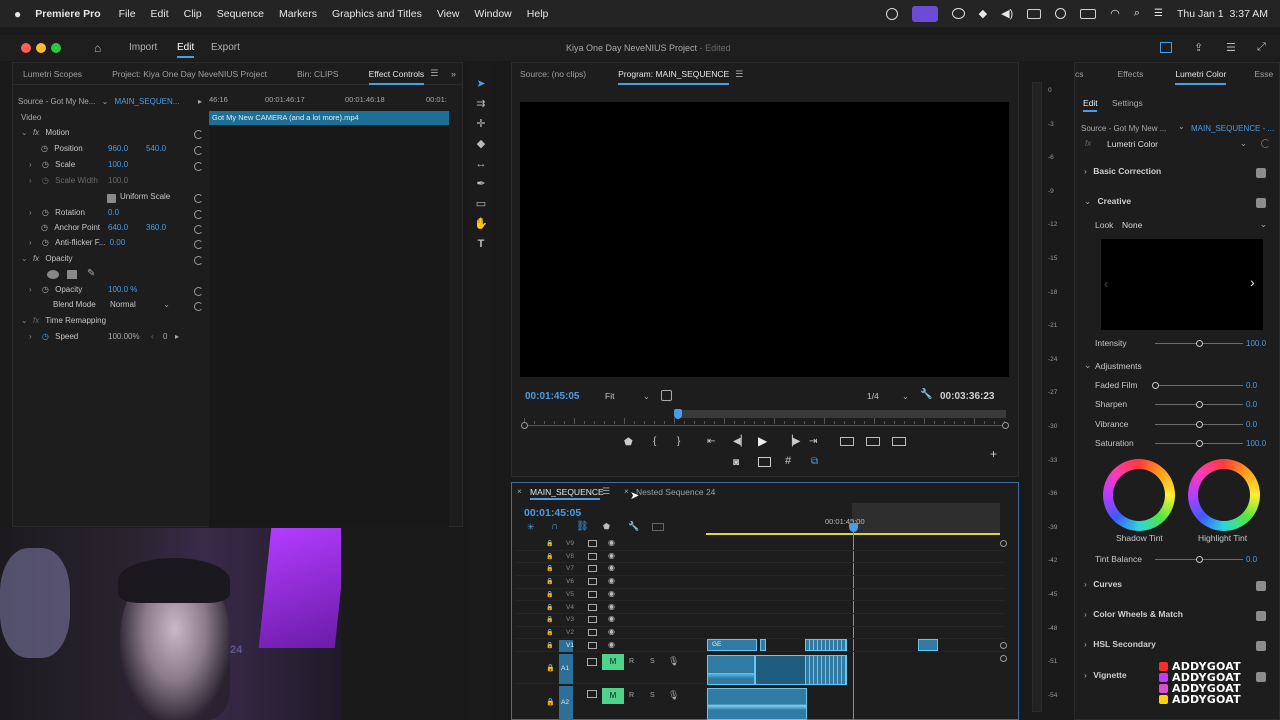 Image resolution: width=1280 pixels, height=720 pixels. I want to click on uniform-scale-checkbox, so click(111, 198).